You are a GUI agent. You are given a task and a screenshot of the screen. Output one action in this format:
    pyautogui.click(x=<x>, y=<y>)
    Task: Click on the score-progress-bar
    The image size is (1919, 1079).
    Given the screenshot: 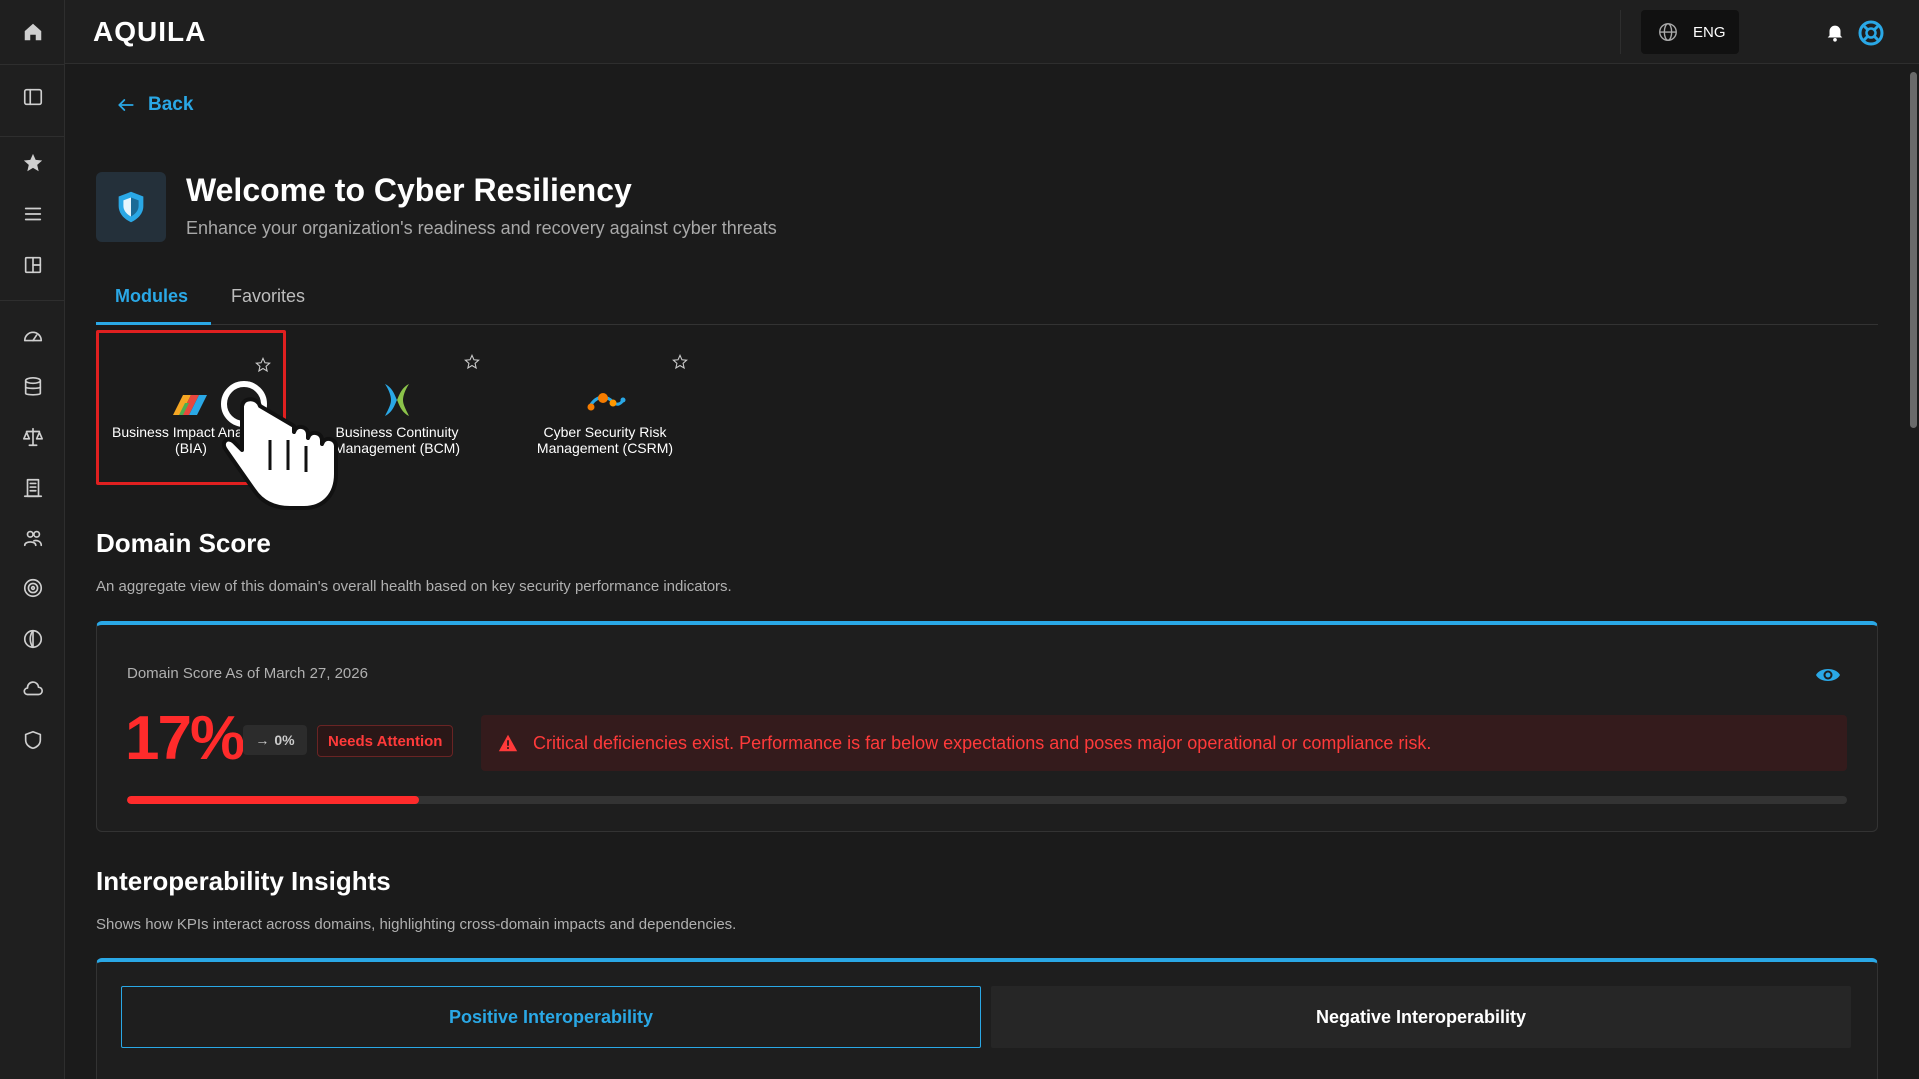 What is the action you would take?
    pyautogui.click(x=987, y=800)
    